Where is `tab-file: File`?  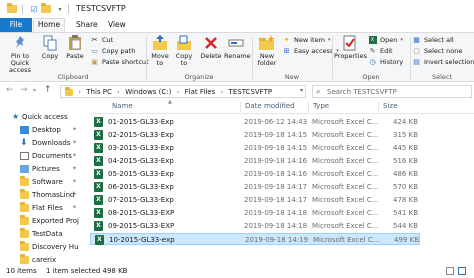
tab-file: File is located at coordinates (16, 25).